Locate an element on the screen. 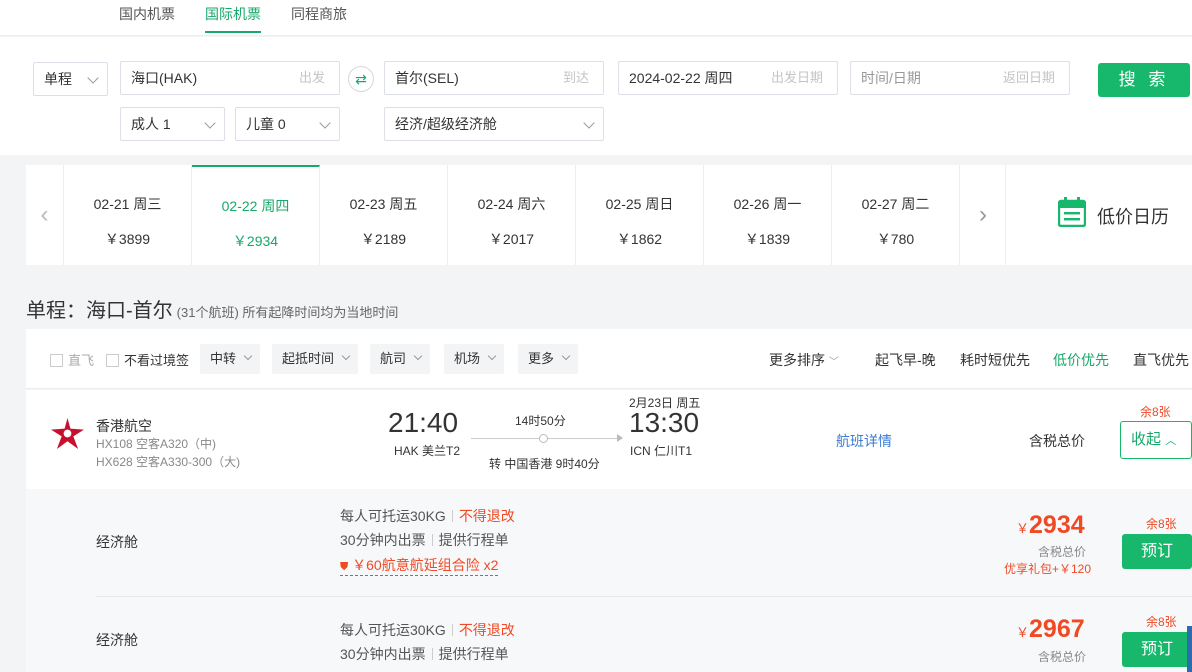  date-cell-selected: 02-22 周四 ￥2934 is located at coordinates (256, 215).